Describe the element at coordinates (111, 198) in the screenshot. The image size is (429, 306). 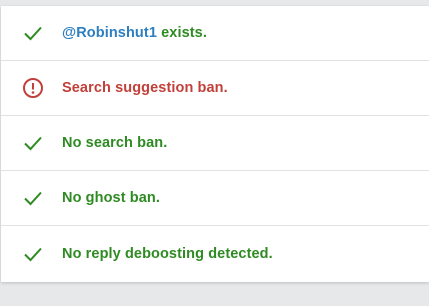
I see `result-label: No ghost ban.` at that location.